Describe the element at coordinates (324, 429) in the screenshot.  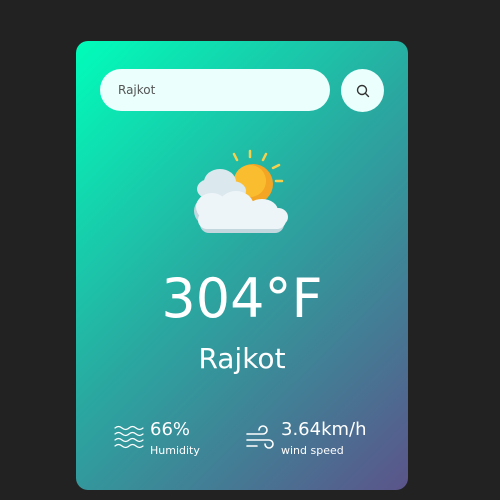
I see `wind-speed-value: 3.64km/h` at that location.